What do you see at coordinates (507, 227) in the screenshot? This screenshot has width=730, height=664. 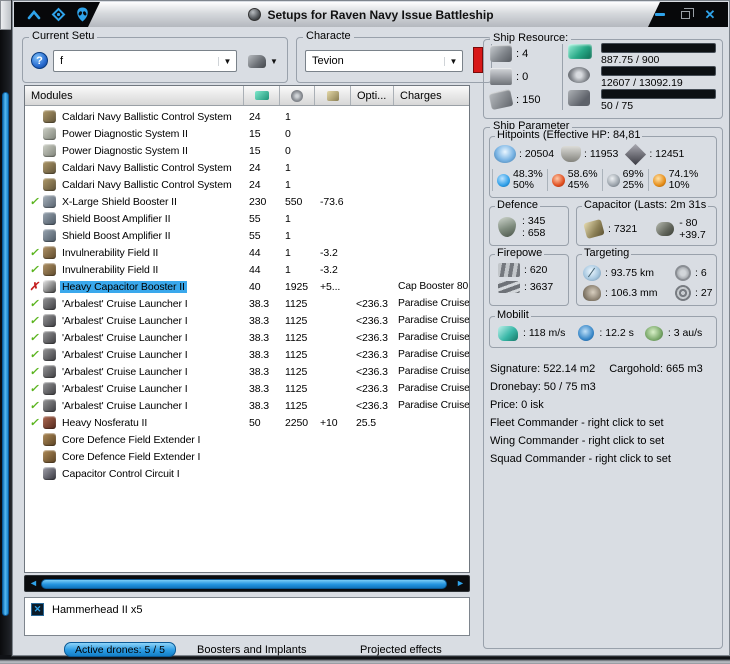 I see `defence-shield-icon` at bounding box center [507, 227].